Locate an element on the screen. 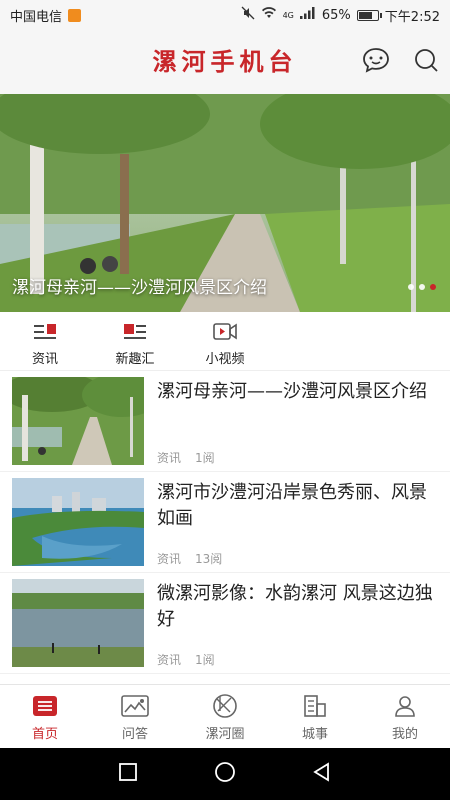 This screenshot has width=450, height=800. article-meta: 资讯 13阅 is located at coordinates (189, 558).